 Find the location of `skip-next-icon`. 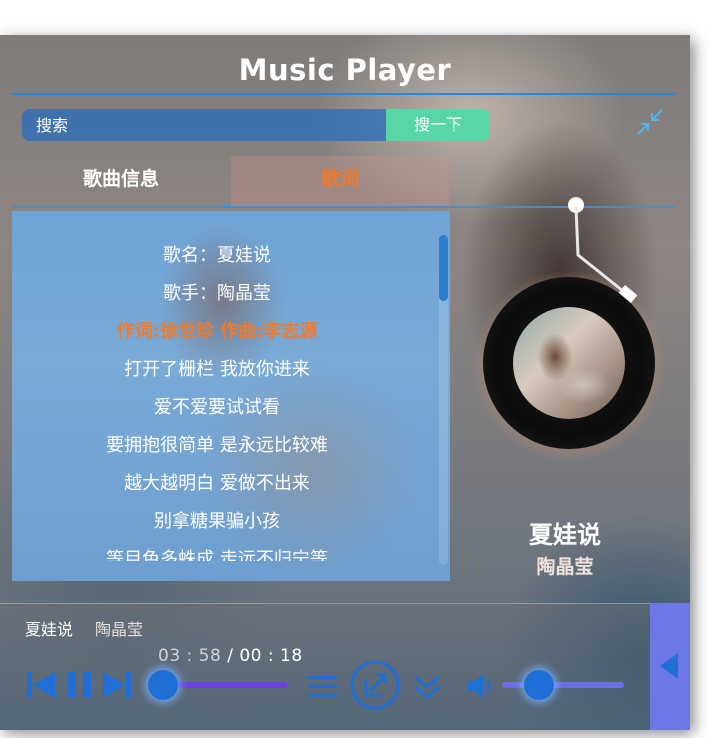

skip-next-icon is located at coordinates (117, 685).